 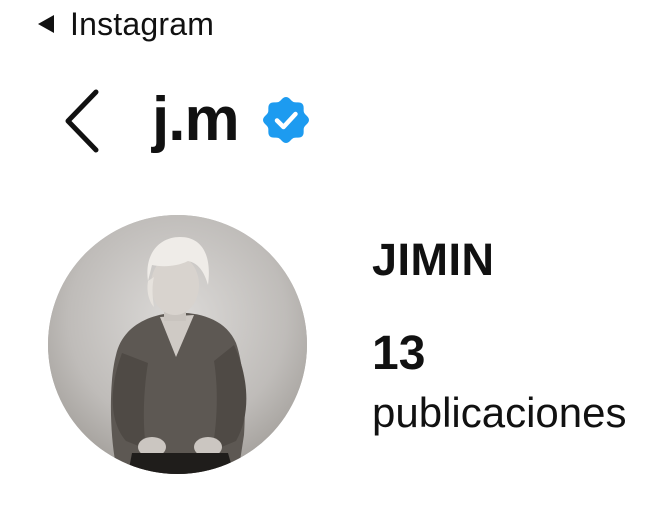 I want to click on verified-badge-icon, so click(x=286, y=120).